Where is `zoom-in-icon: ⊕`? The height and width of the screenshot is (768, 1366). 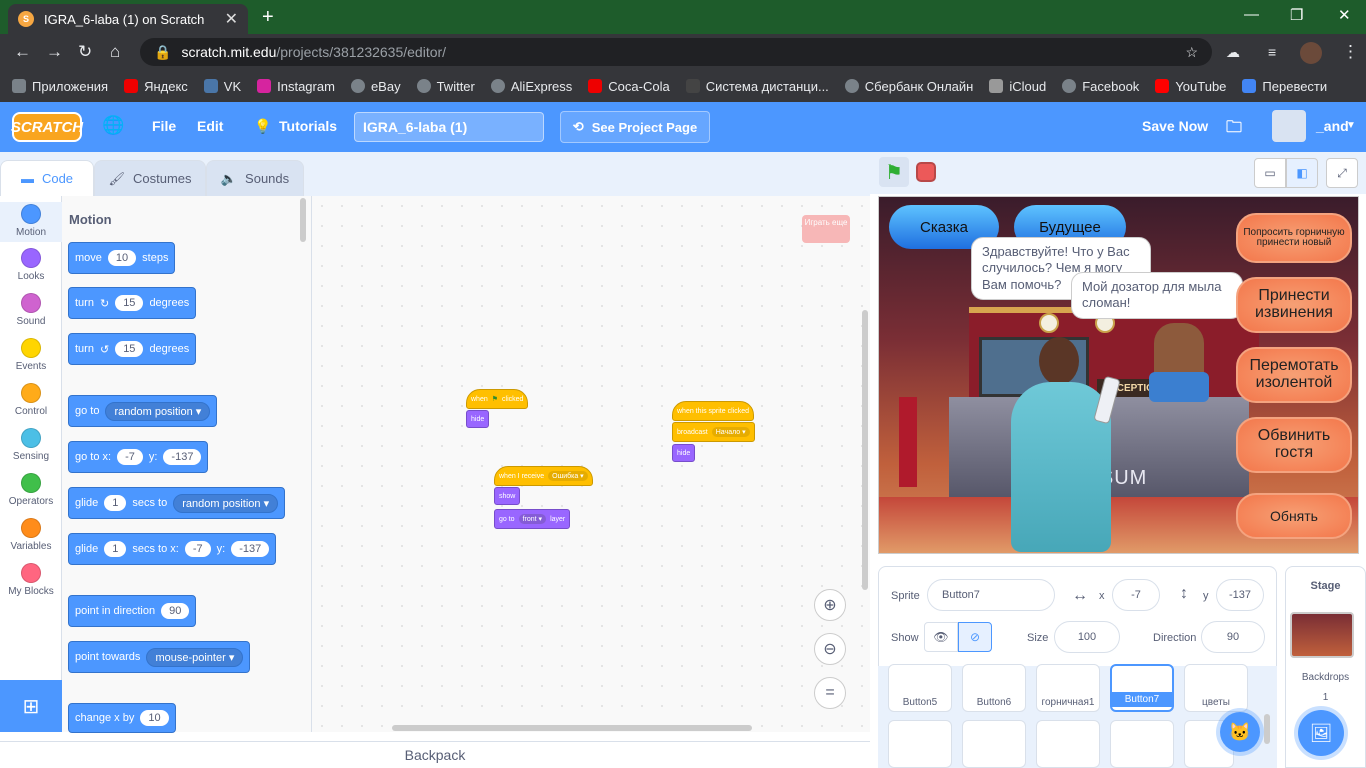 zoom-in-icon: ⊕ is located at coordinates (830, 605).